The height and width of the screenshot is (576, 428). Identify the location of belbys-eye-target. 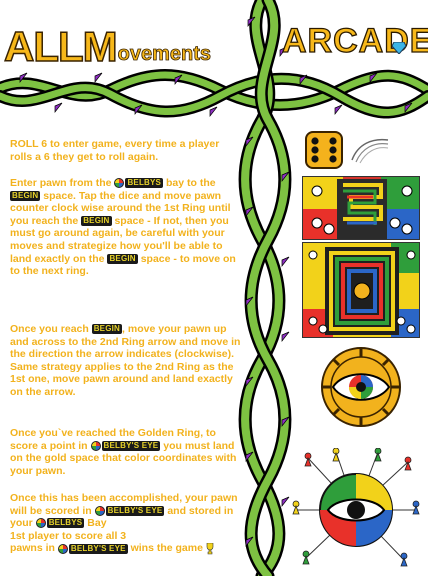
(356, 507).